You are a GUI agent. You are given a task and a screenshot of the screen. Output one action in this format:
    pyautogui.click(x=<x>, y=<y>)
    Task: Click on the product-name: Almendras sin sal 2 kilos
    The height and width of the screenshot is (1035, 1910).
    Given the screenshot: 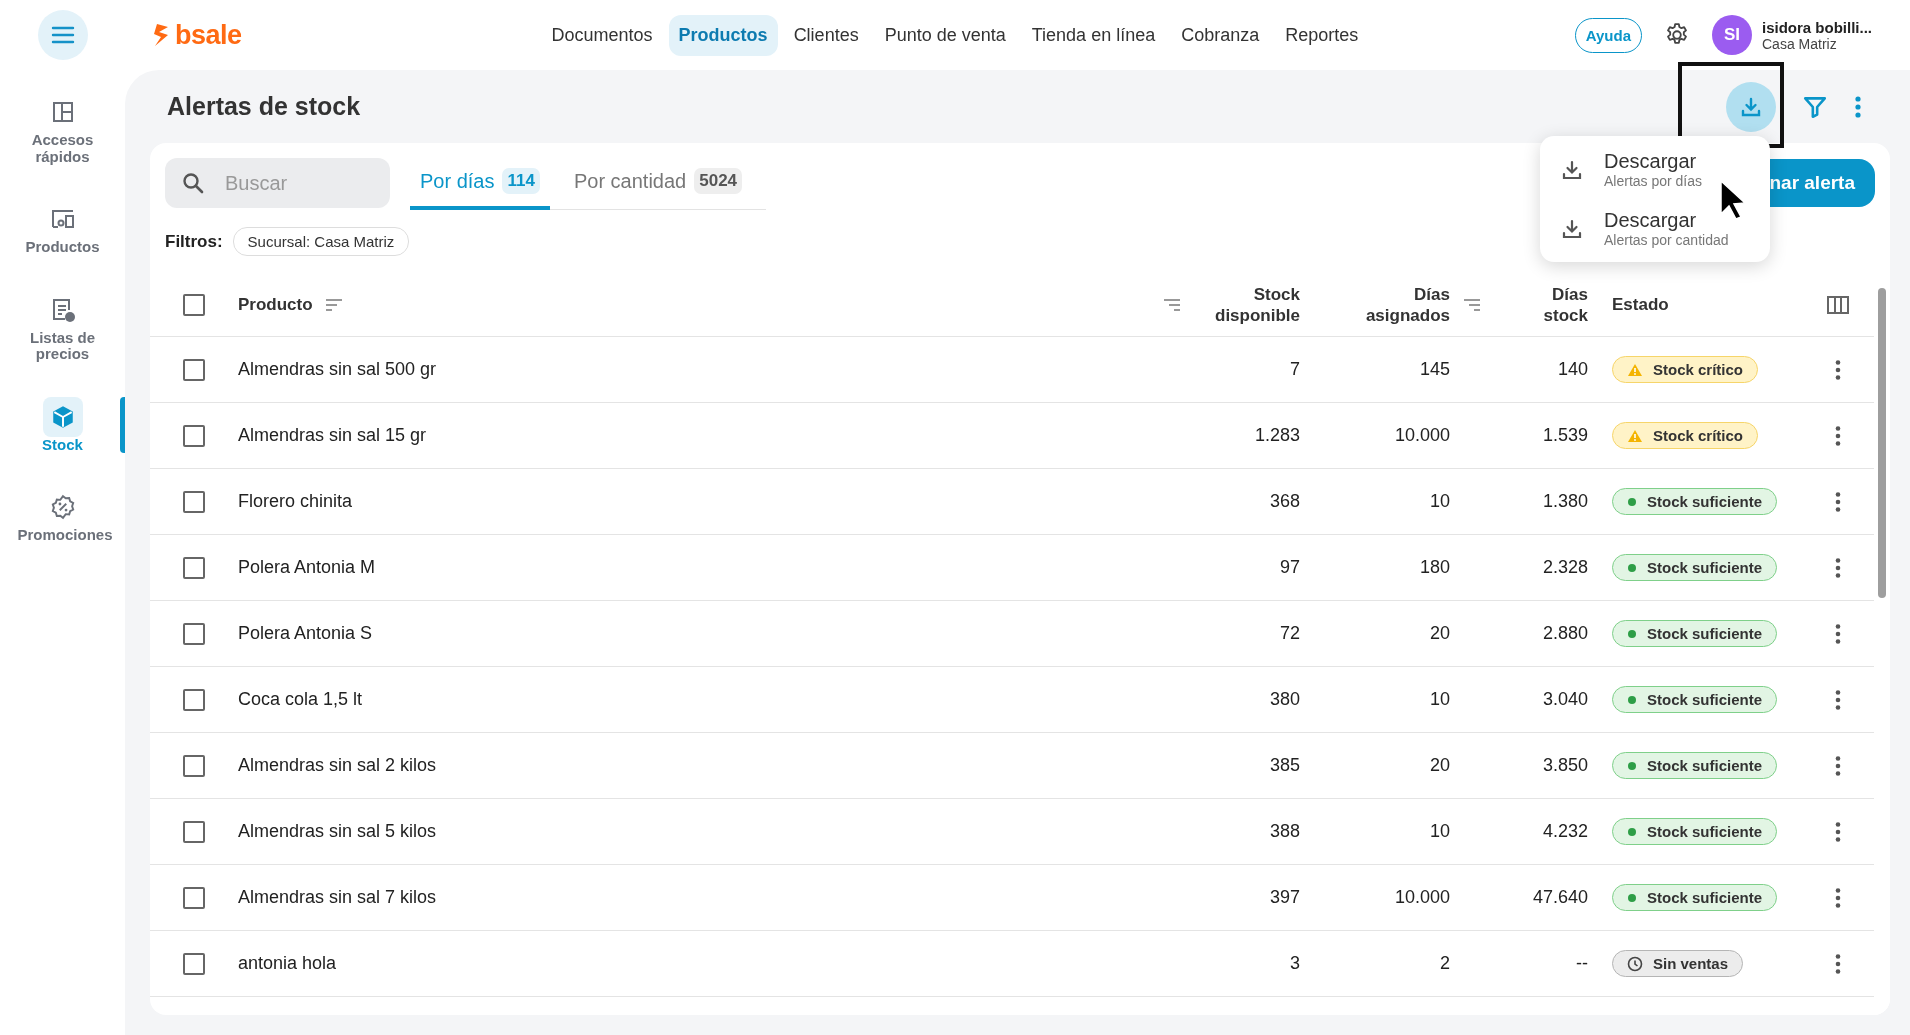 What is the action you would take?
    pyautogui.click(x=337, y=765)
    